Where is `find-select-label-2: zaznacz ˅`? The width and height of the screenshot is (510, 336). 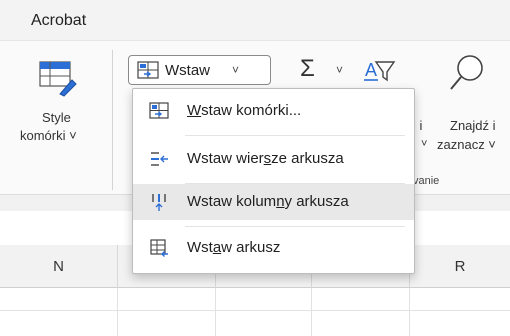 find-select-label-2: zaznacz ˅ is located at coordinates (466, 144).